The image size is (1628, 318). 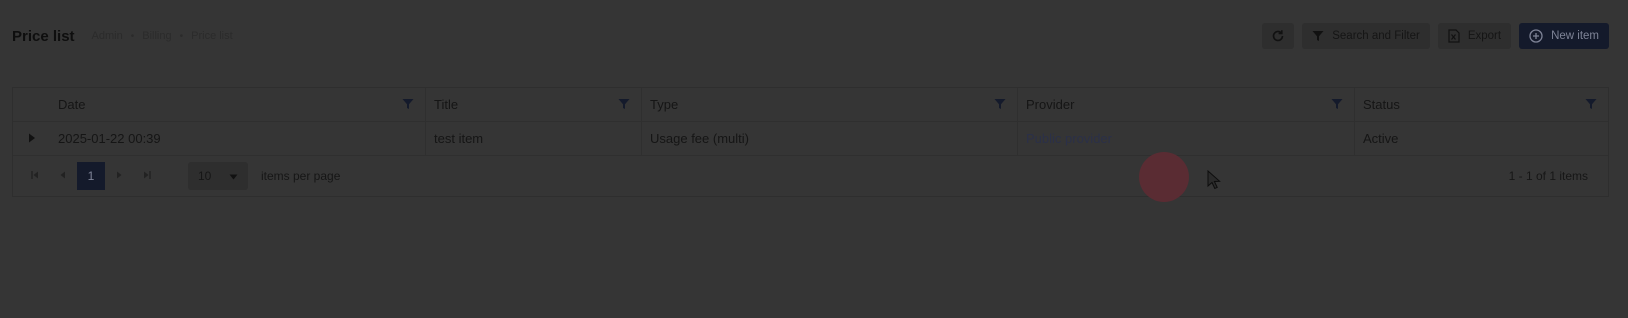 I want to click on items-per-page-label: items per page, so click(x=301, y=176).